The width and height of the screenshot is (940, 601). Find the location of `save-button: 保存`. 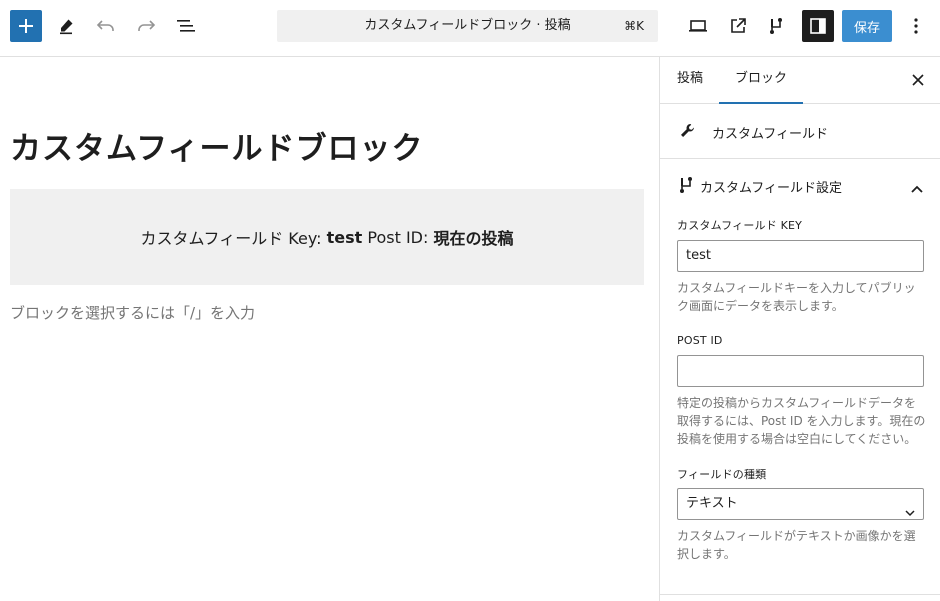

save-button: 保存 is located at coordinates (867, 26).